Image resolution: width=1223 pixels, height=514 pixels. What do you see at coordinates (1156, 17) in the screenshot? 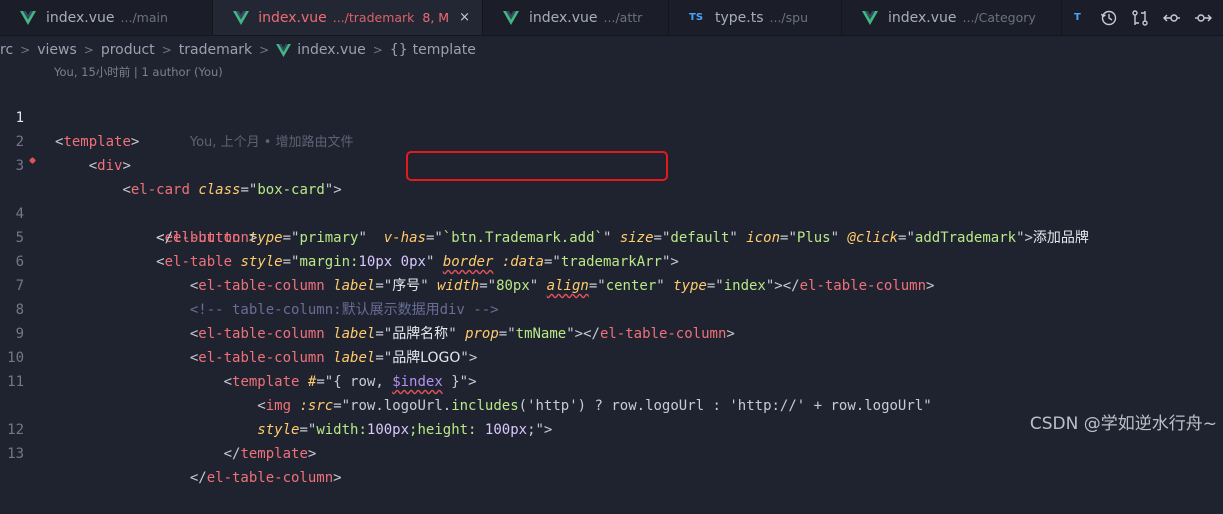
I see `editor-actions` at bounding box center [1156, 17].